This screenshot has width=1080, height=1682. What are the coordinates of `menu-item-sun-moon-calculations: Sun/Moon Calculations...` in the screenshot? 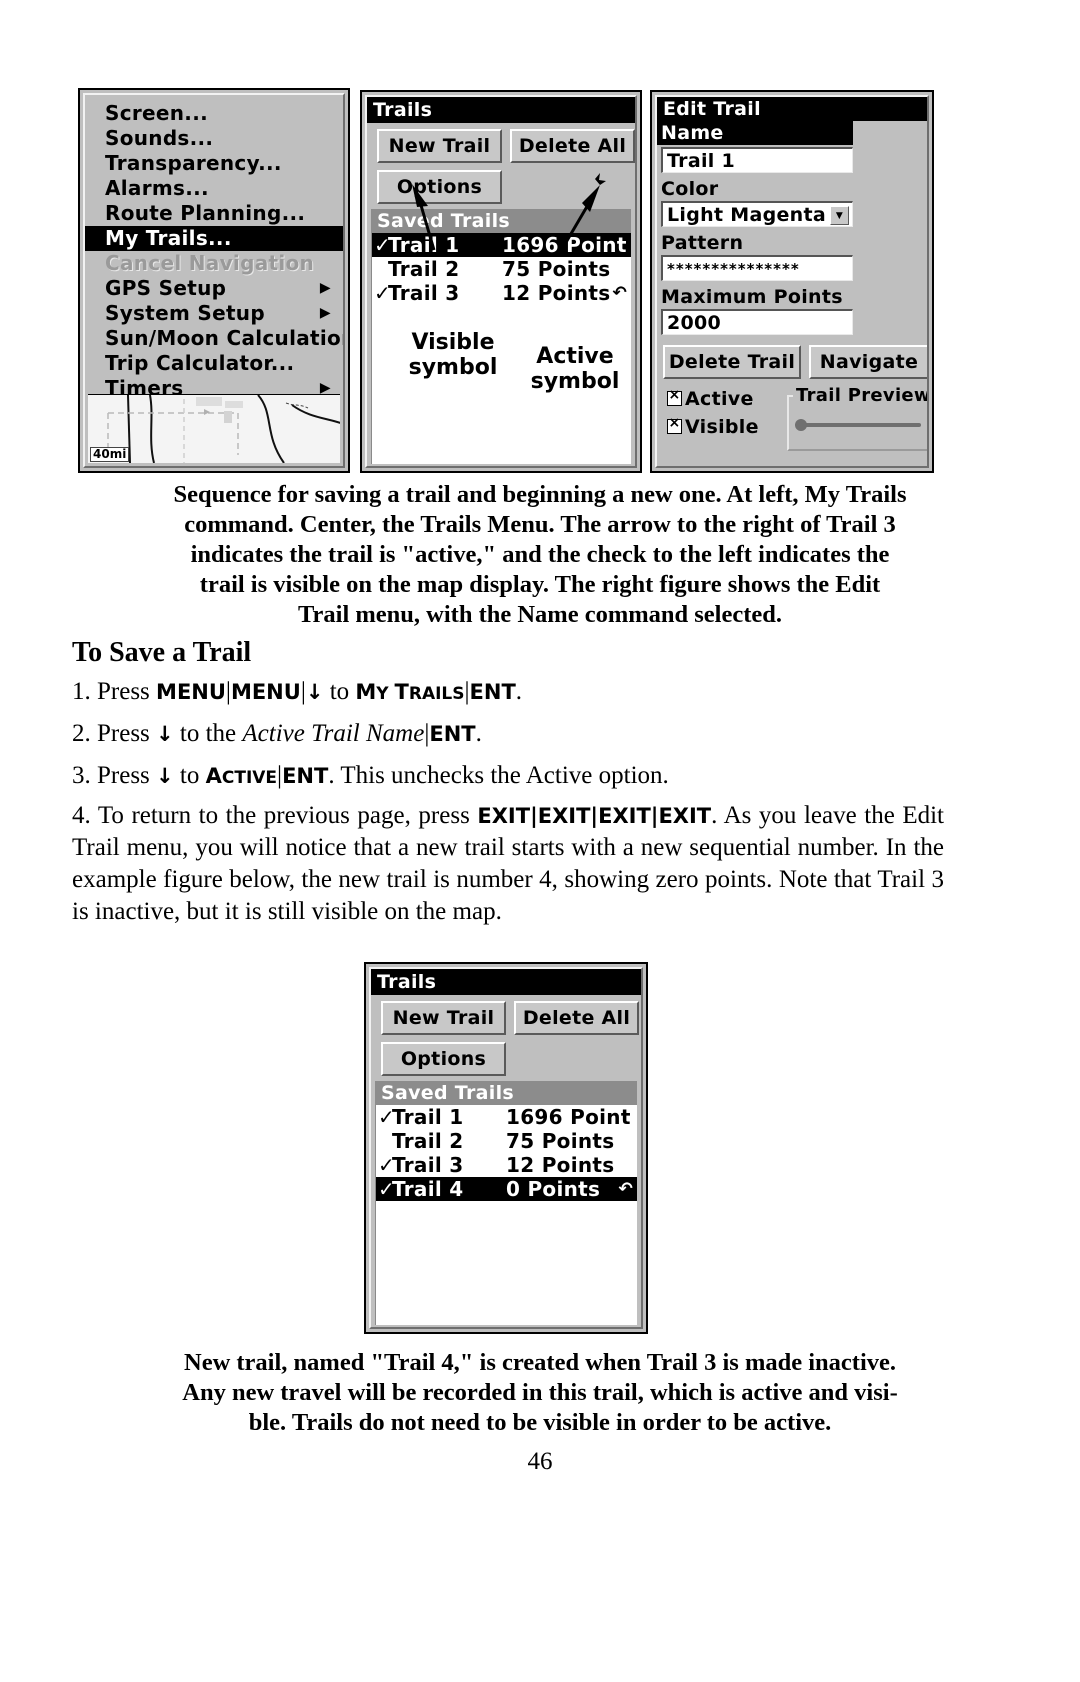 It's located at (214, 338).